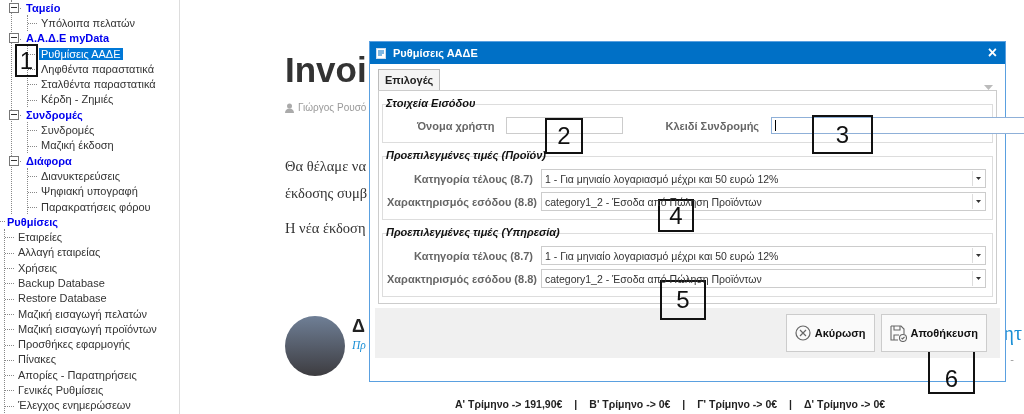 The height and width of the screenshot is (414, 1024). What do you see at coordinates (842, 134) in the screenshot?
I see `callout-number: 3` at bounding box center [842, 134].